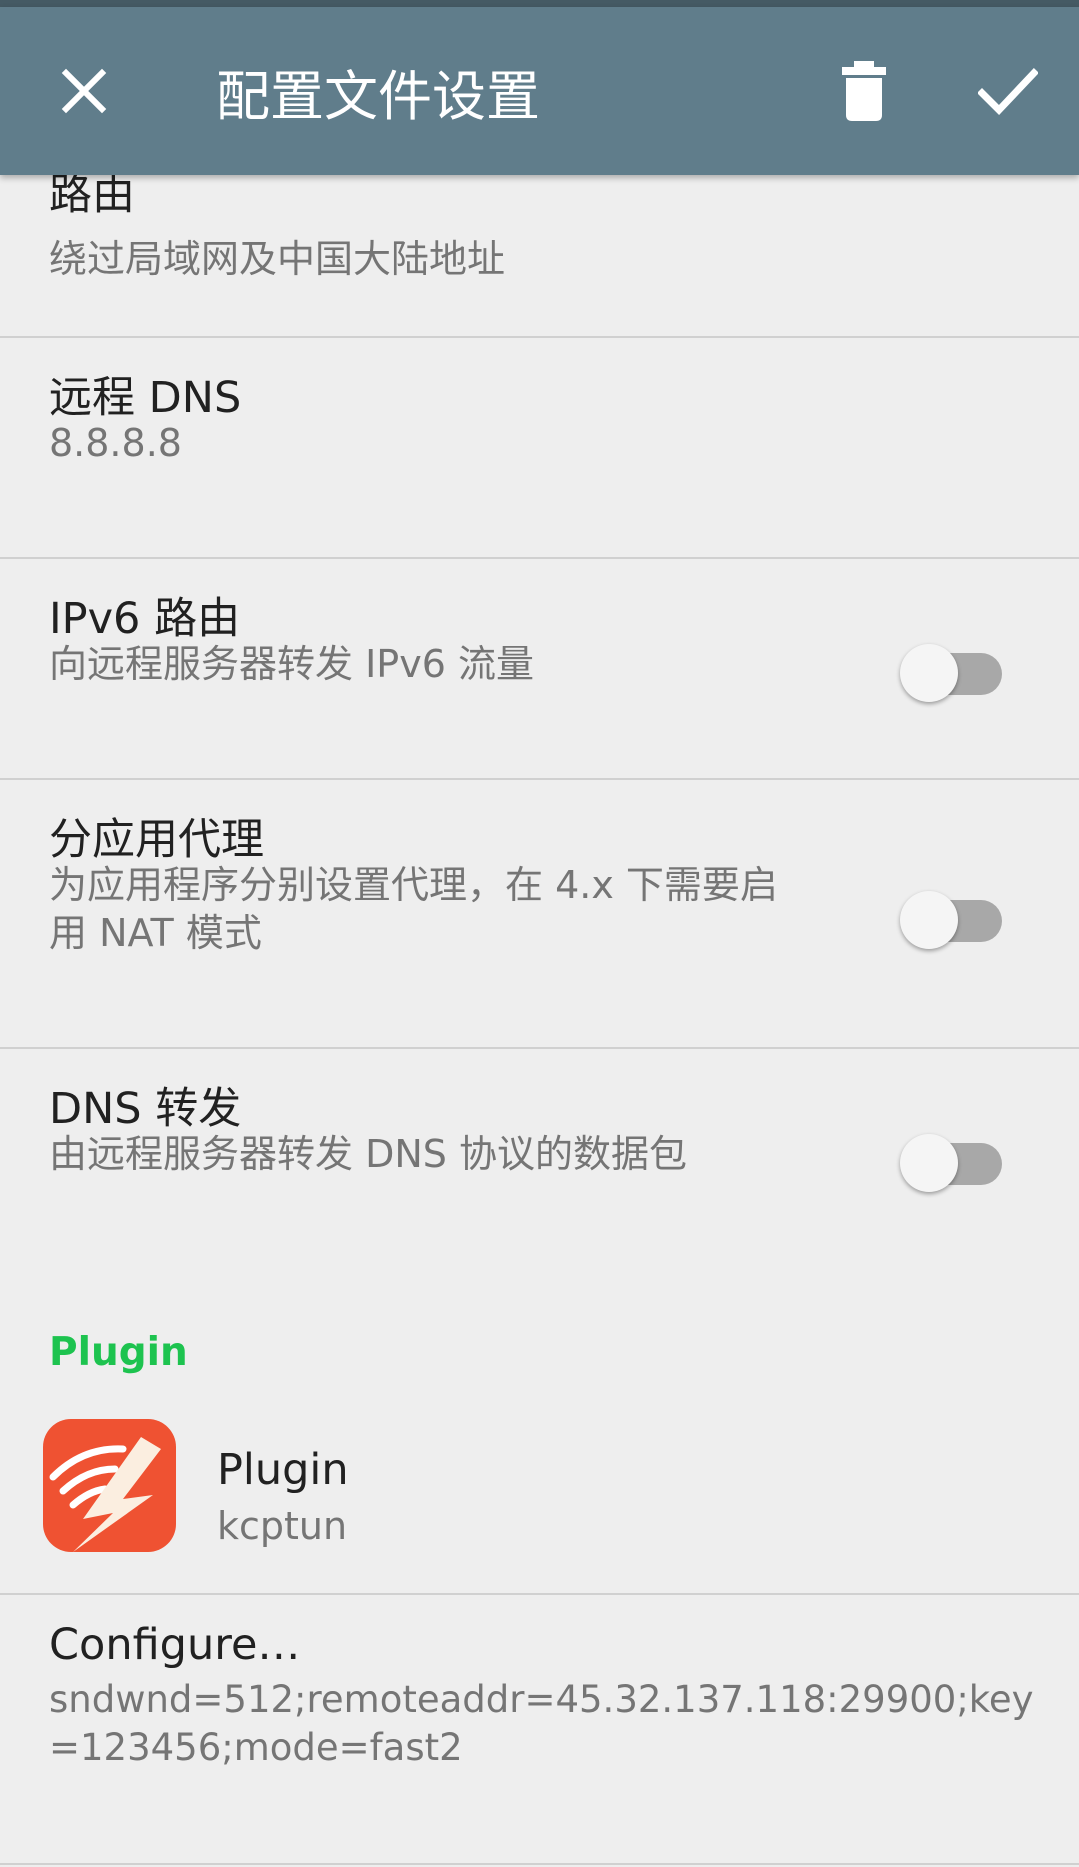 The image size is (1079, 1867). I want to click on delete-button, so click(864, 91).